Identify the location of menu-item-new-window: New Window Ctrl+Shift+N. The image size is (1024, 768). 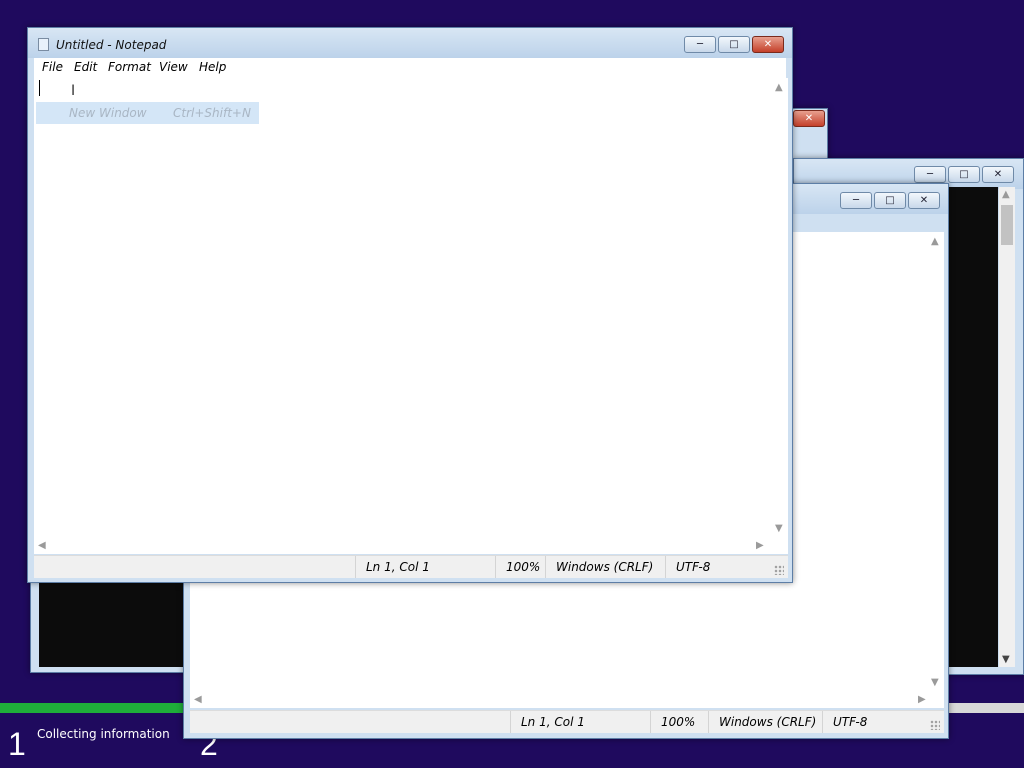
(147, 113).